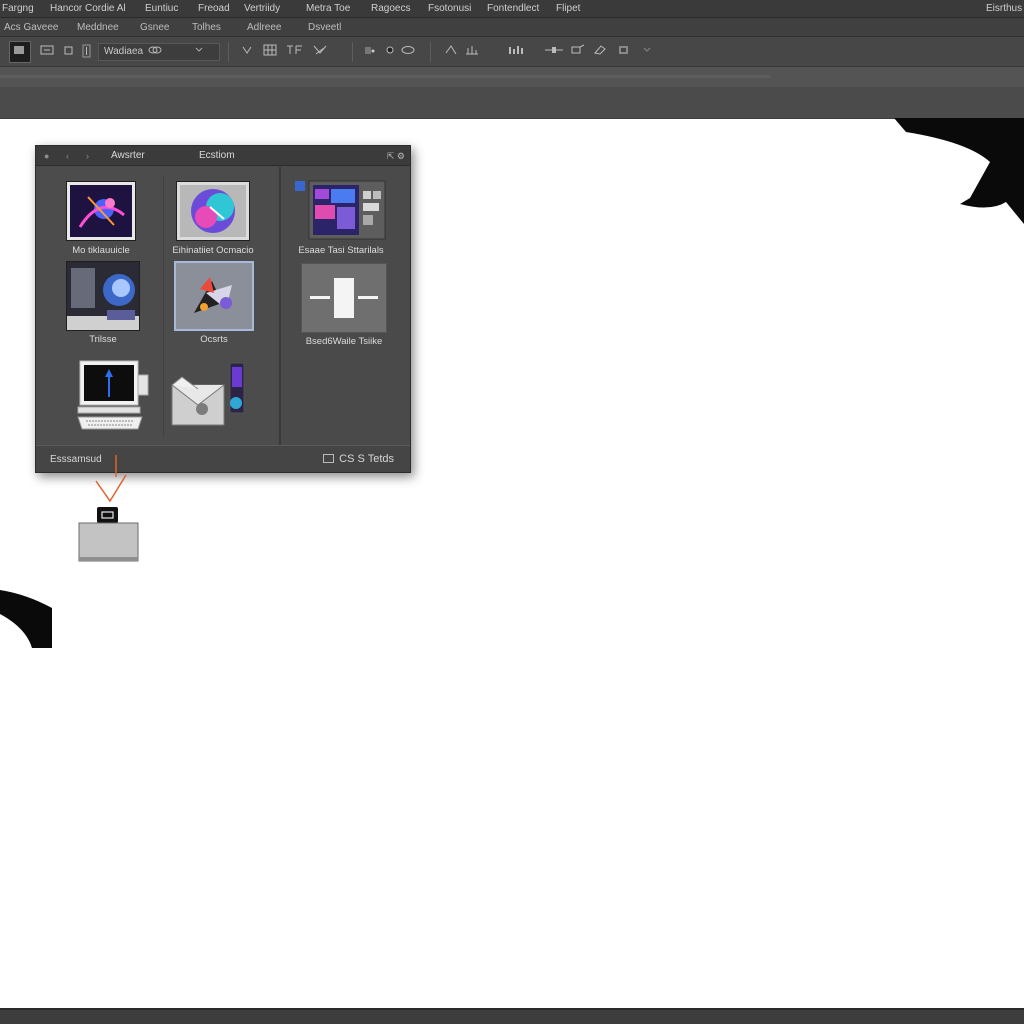 This screenshot has width=1024, height=1024. I want to click on list-item: Esaae Tasi Sttarilals, so click(341, 217).